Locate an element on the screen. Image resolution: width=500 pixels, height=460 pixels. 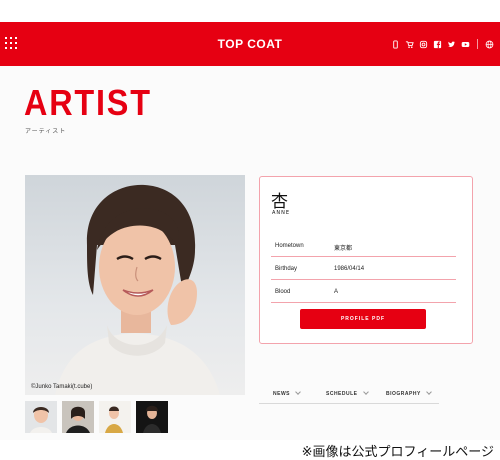
tab-schedule: SCHEDULE is located at coordinates (347, 393).